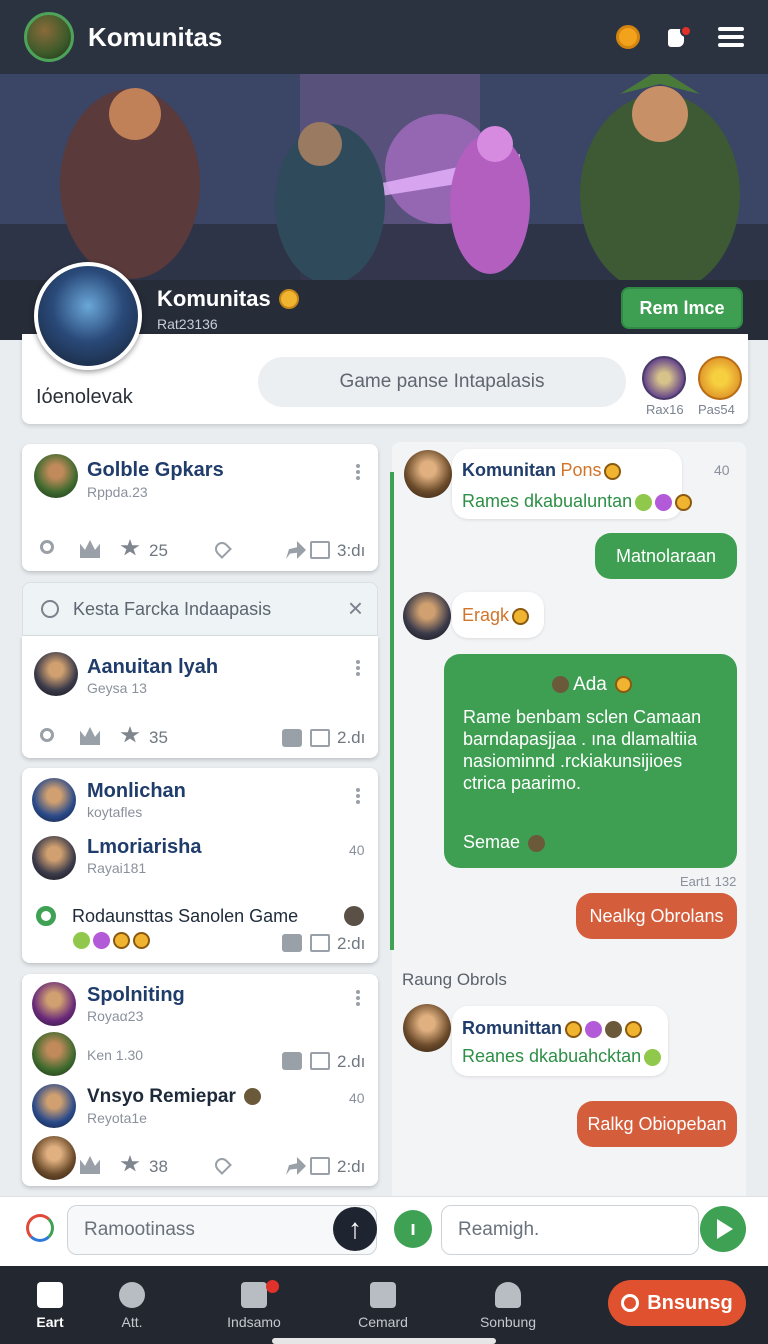  I want to click on post-input: Ramootinass, so click(222, 1230).